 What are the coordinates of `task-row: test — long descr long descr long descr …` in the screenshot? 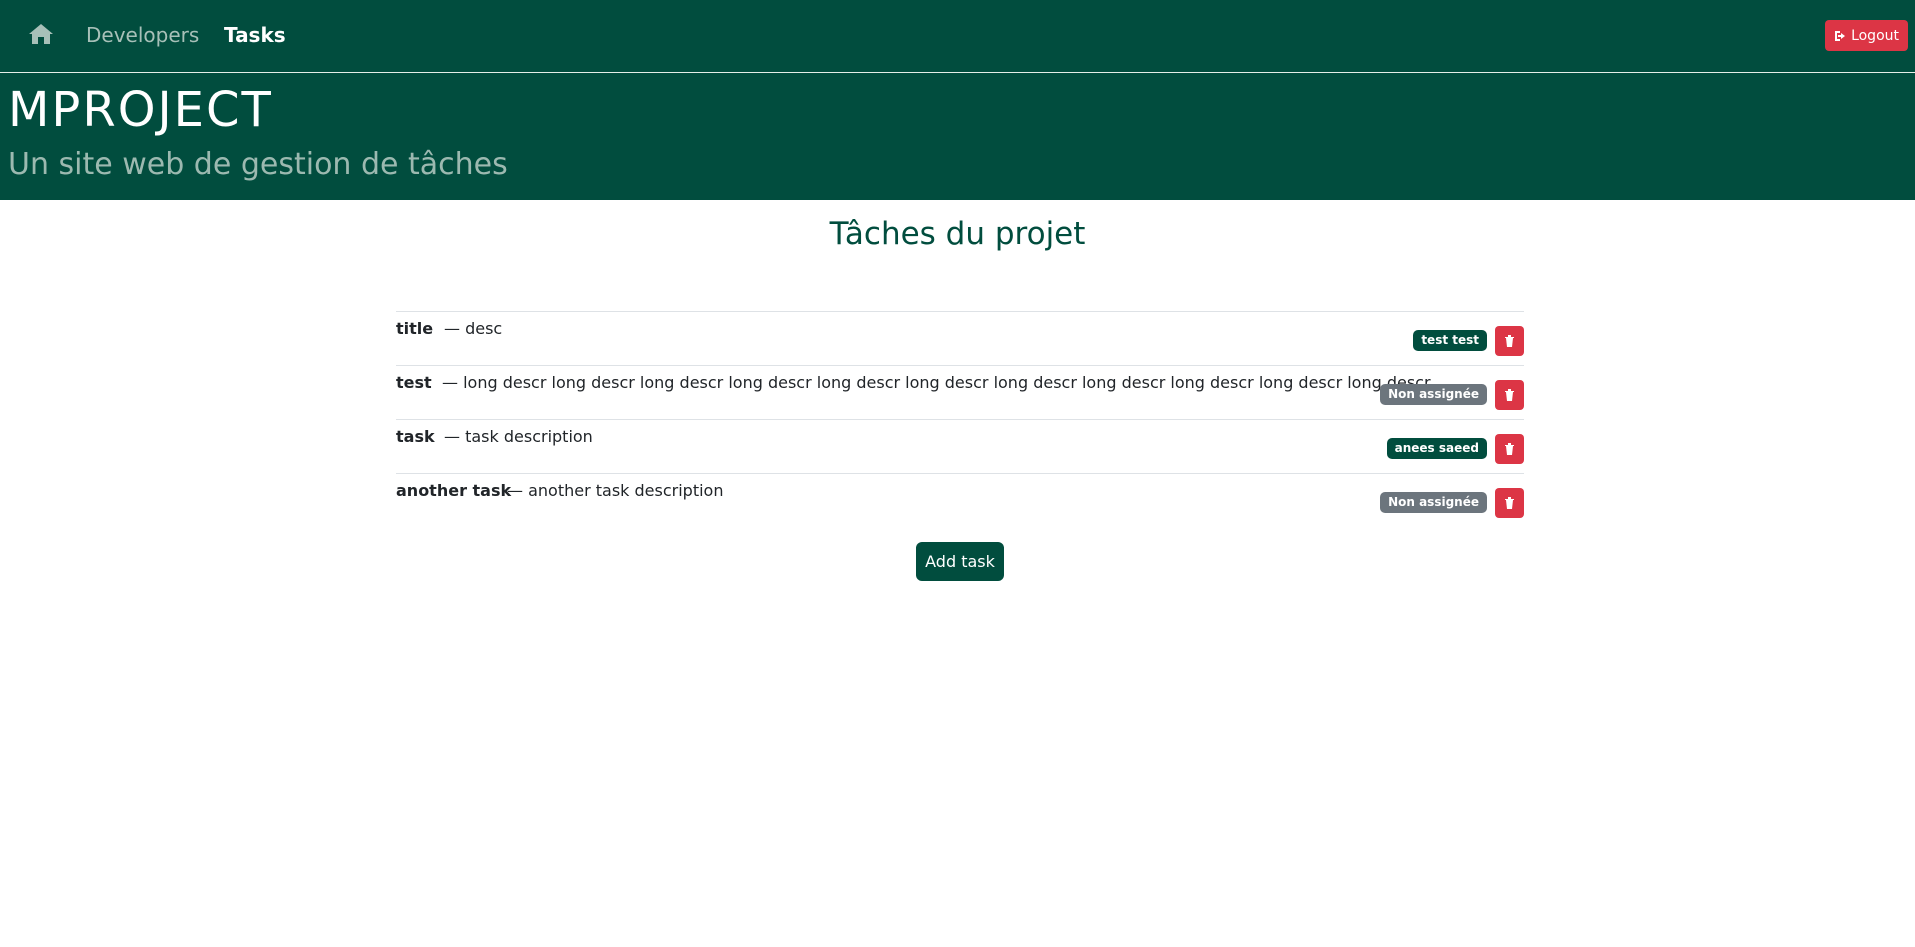 It's located at (960, 392).